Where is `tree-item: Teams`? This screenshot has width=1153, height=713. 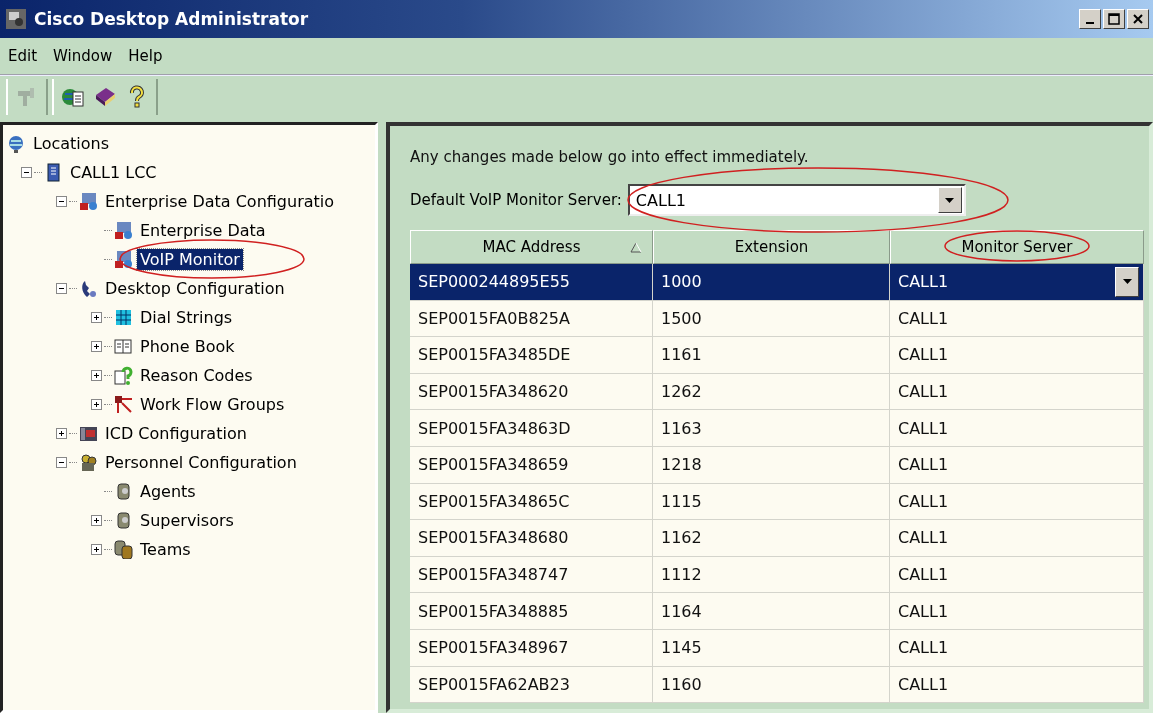
tree-item: Teams is located at coordinates (165, 549).